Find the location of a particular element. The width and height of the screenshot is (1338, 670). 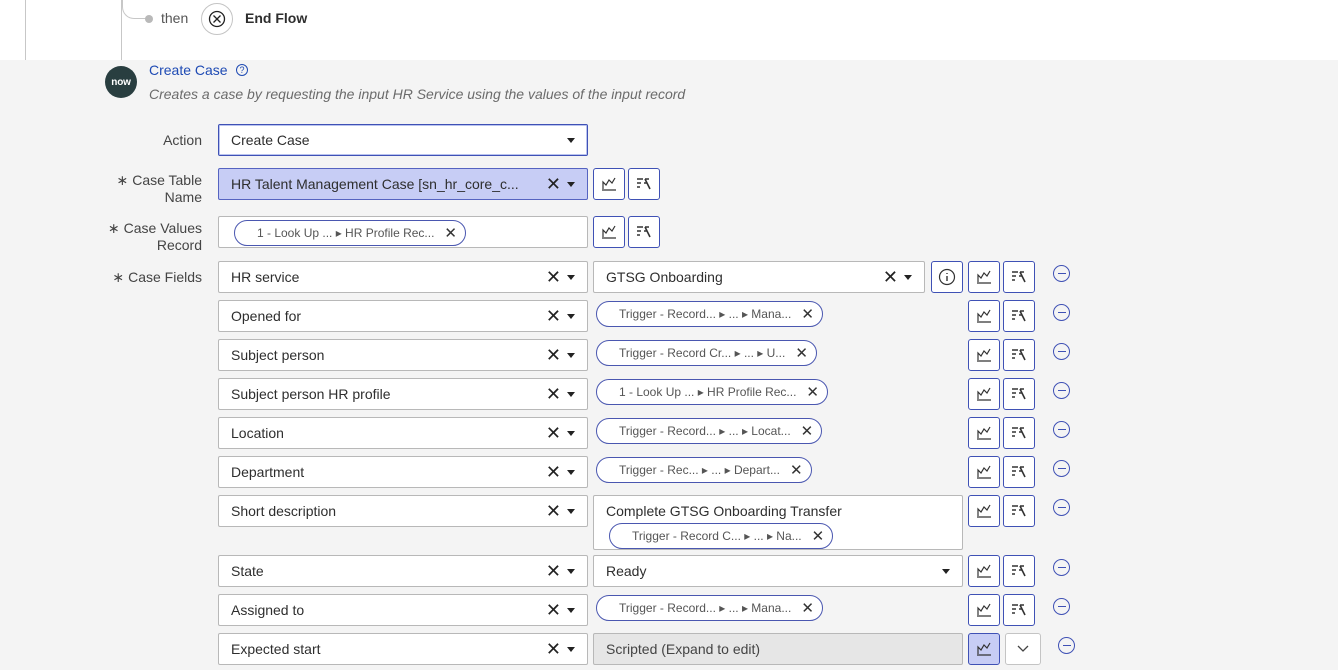

data-pill: Trigger - Record... ▸ ... ▸ Locat... ✕ is located at coordinates (709, 431).